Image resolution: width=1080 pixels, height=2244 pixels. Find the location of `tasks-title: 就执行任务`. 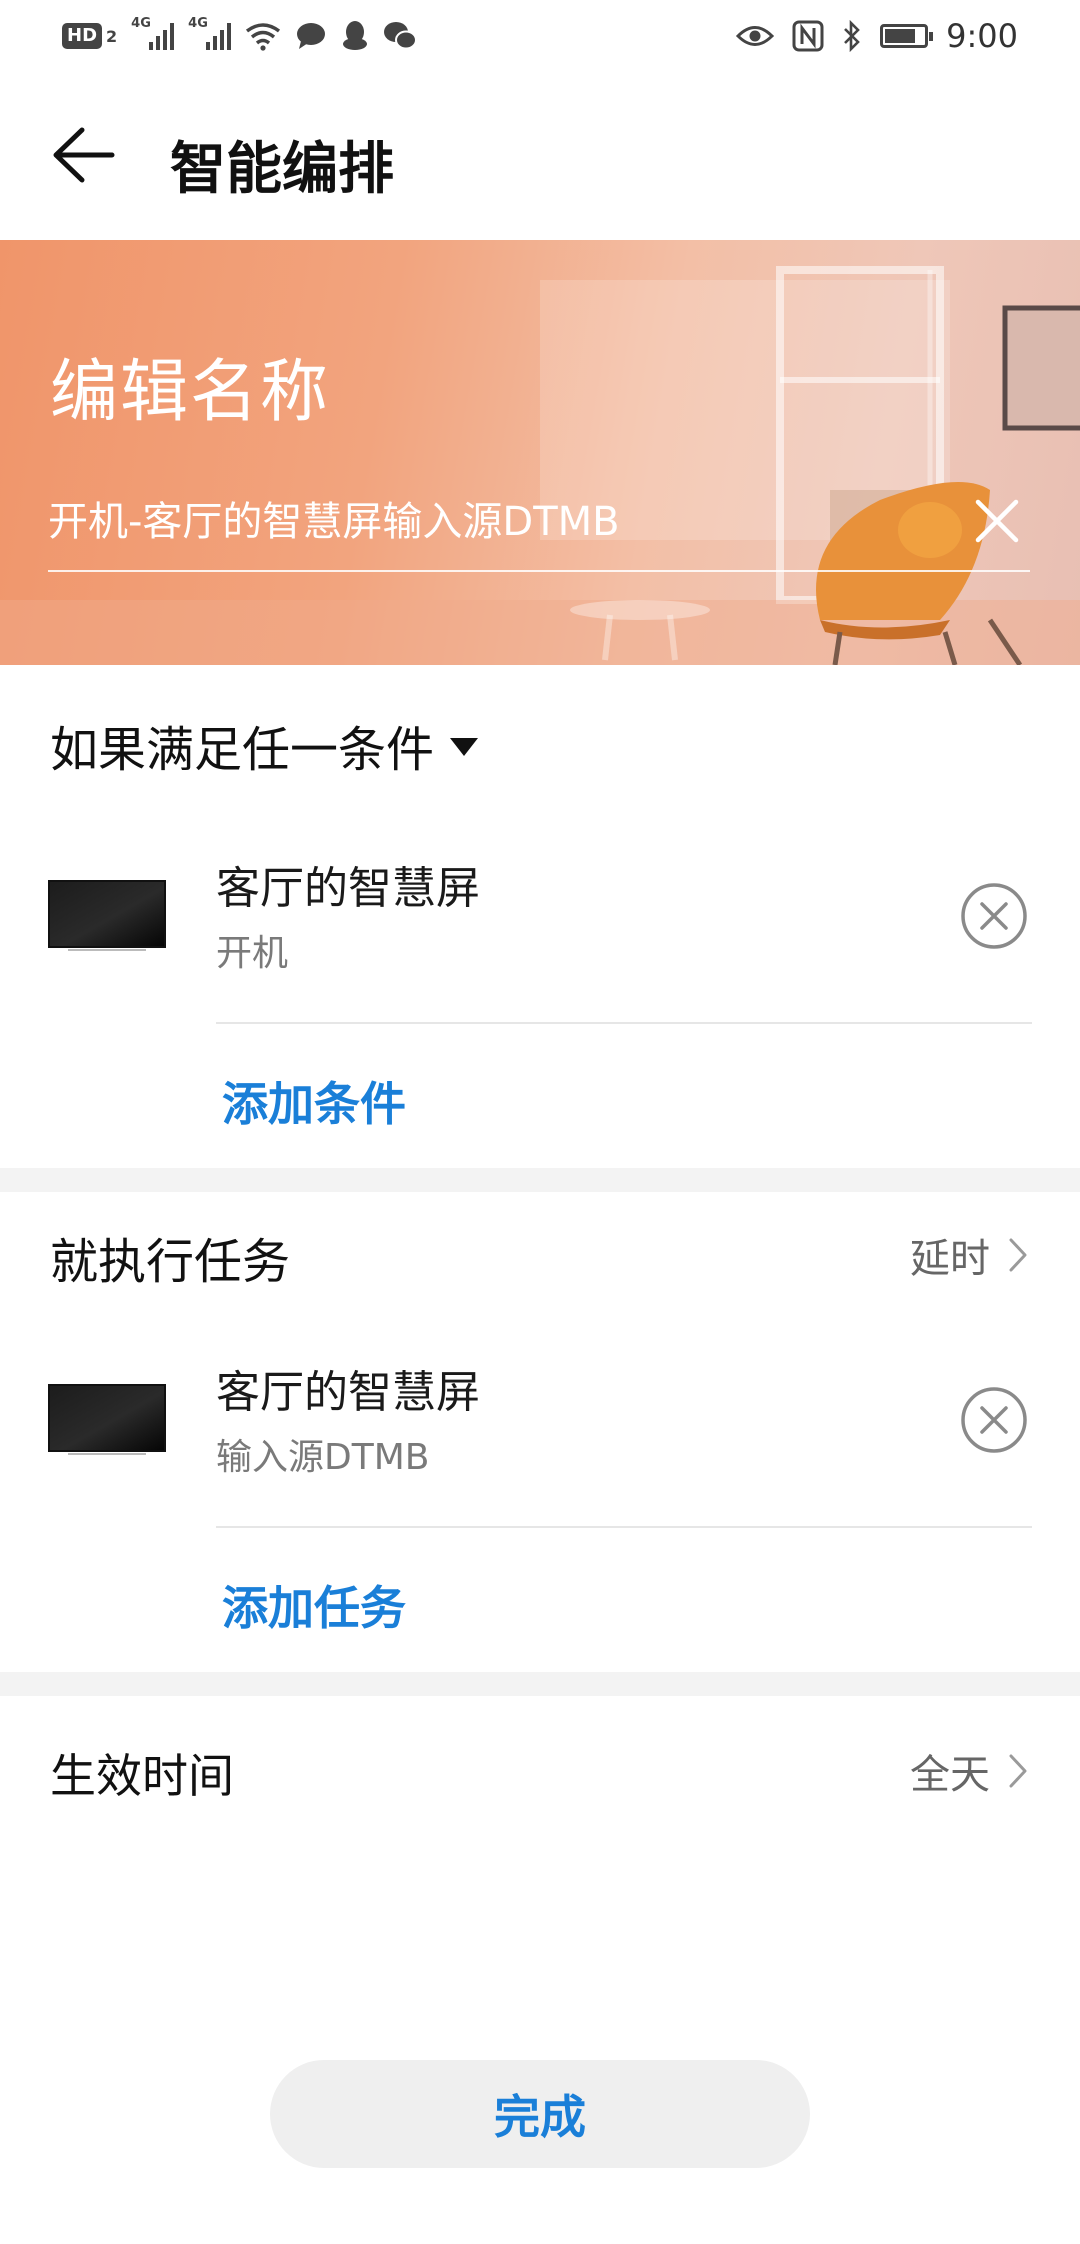

tasks-title: 就执行任务 is located at coordinates (170, 1262).